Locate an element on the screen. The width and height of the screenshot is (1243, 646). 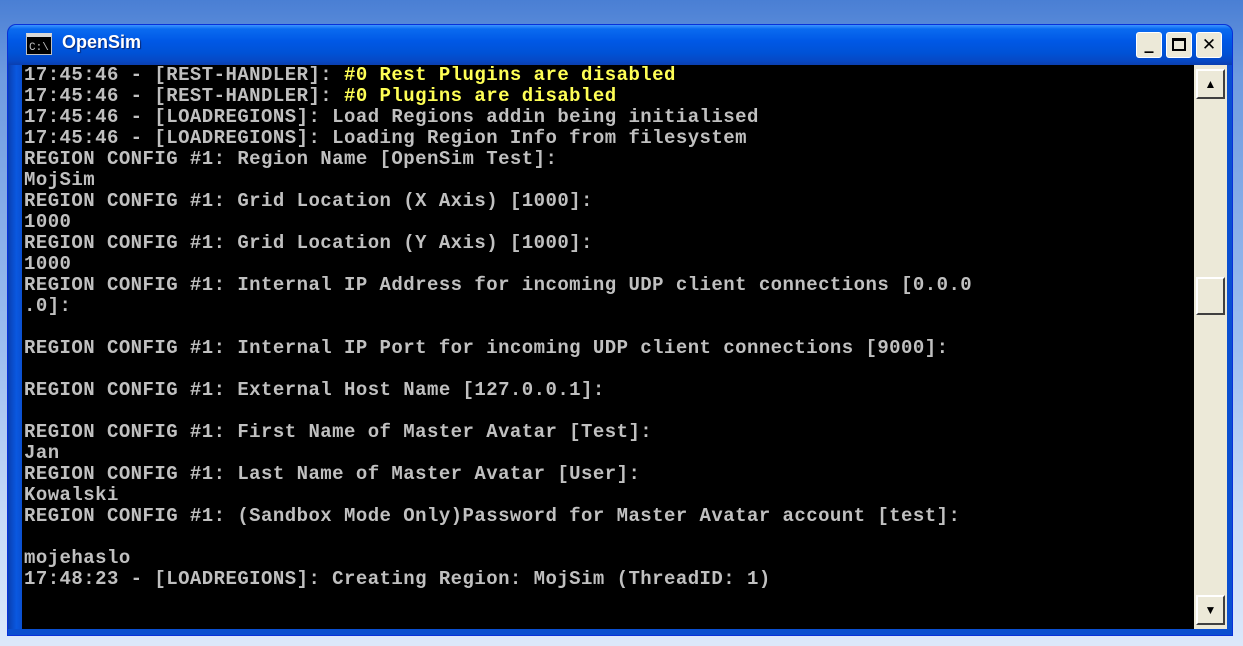
vertical-scrollbar: ▲ ▼ is located at coordinates (1210, 347).